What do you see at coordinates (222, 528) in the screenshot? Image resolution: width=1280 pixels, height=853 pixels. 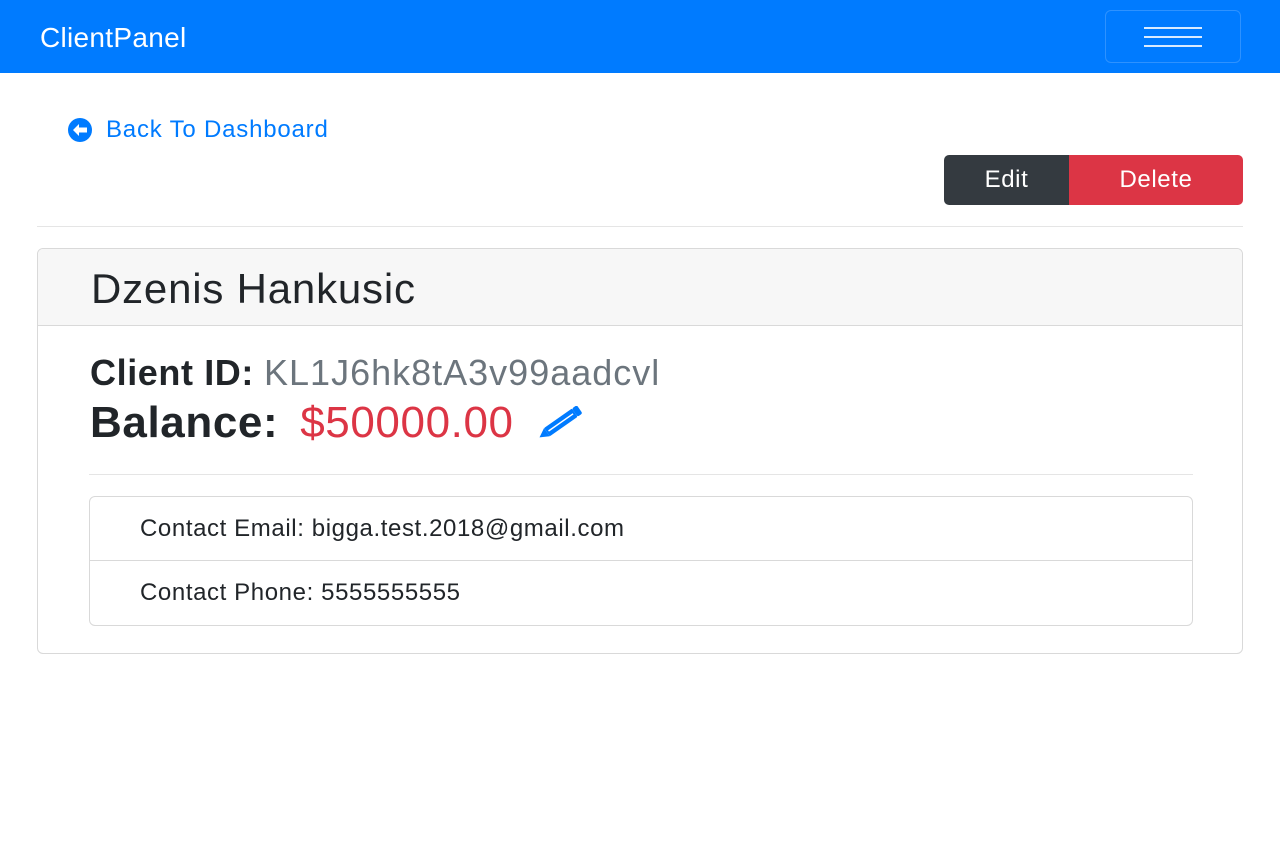 I see `contact-email-label: Contact Email:` at bounding box center [222, 528].